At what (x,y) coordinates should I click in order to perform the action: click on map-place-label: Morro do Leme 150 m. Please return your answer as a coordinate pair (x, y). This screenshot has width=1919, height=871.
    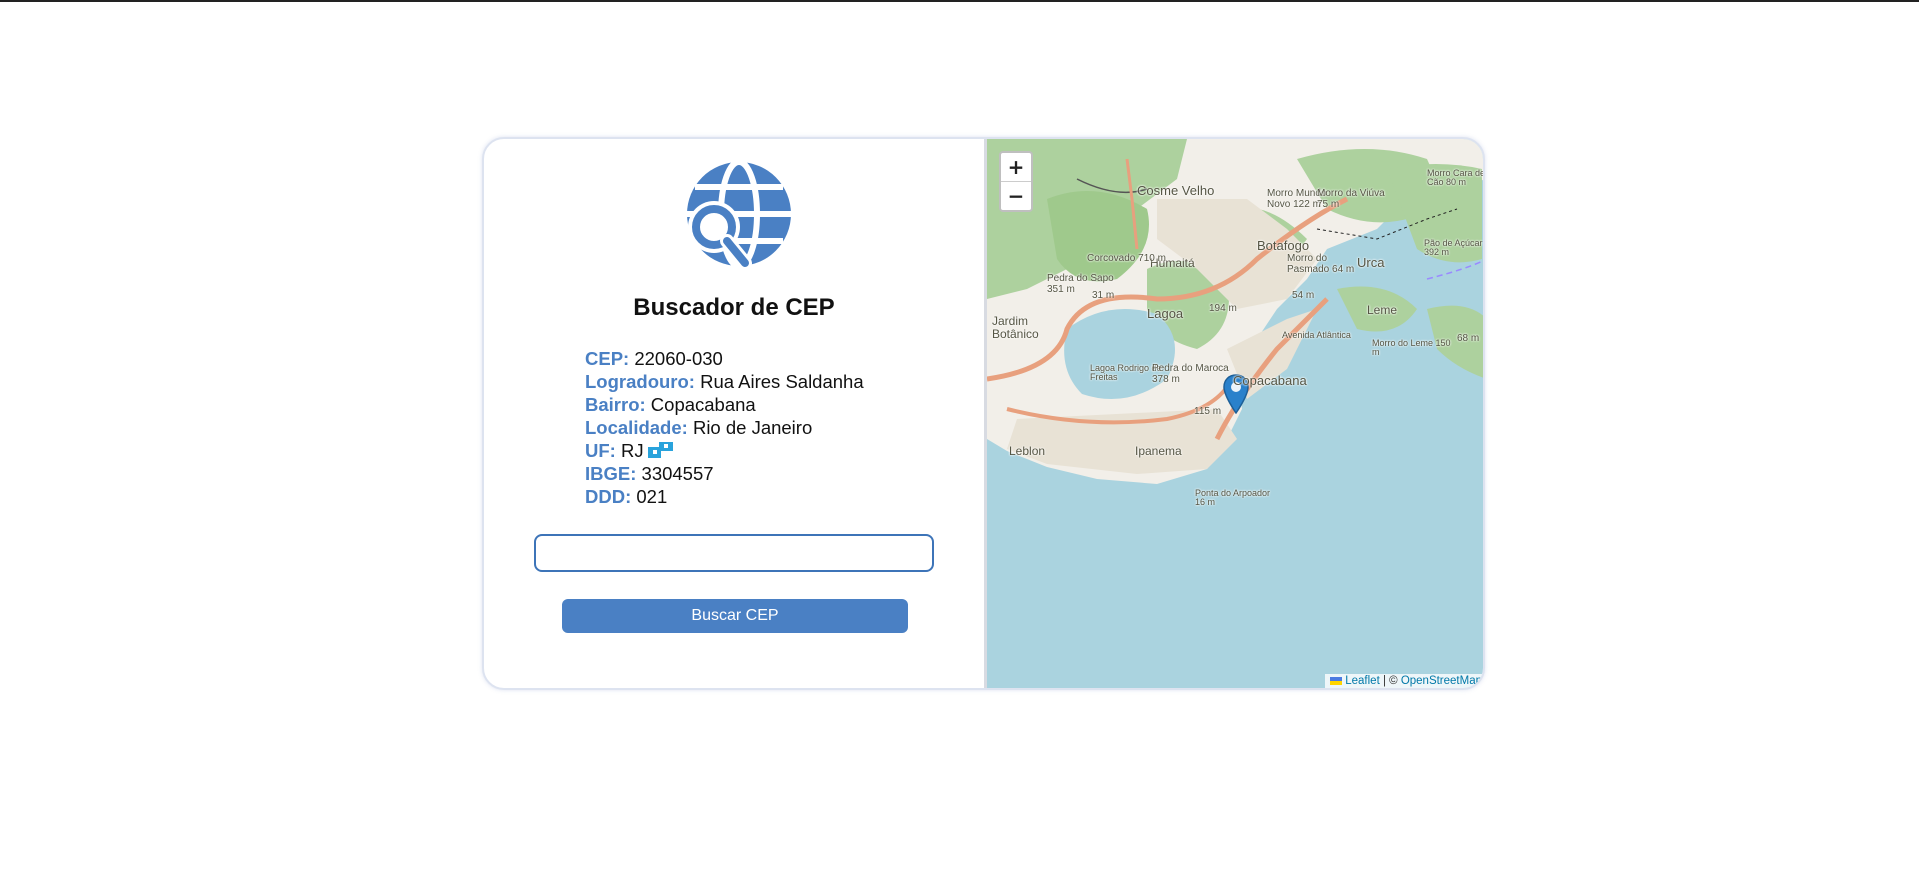
    Looking at the image, I should click on (1411, 348).